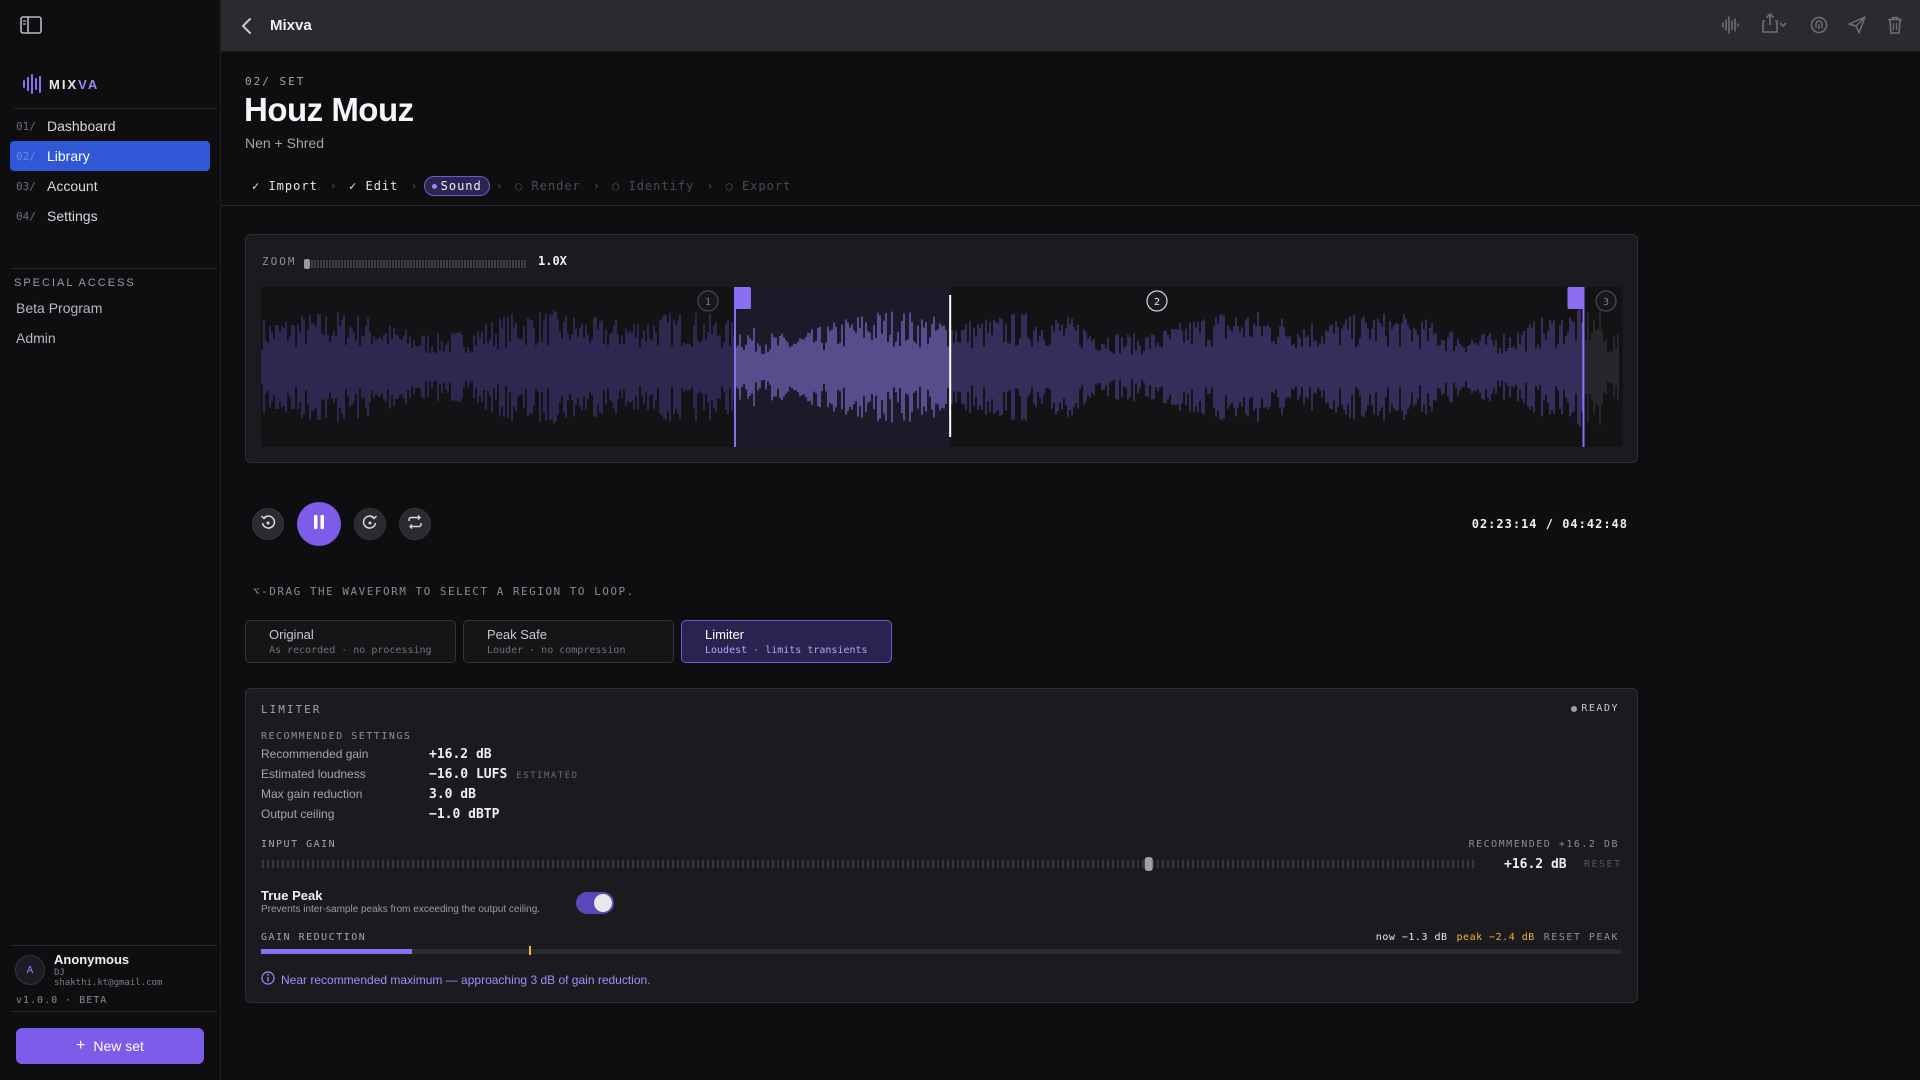  I want to click on cue-marker-label: 3, so click(1606, 302).